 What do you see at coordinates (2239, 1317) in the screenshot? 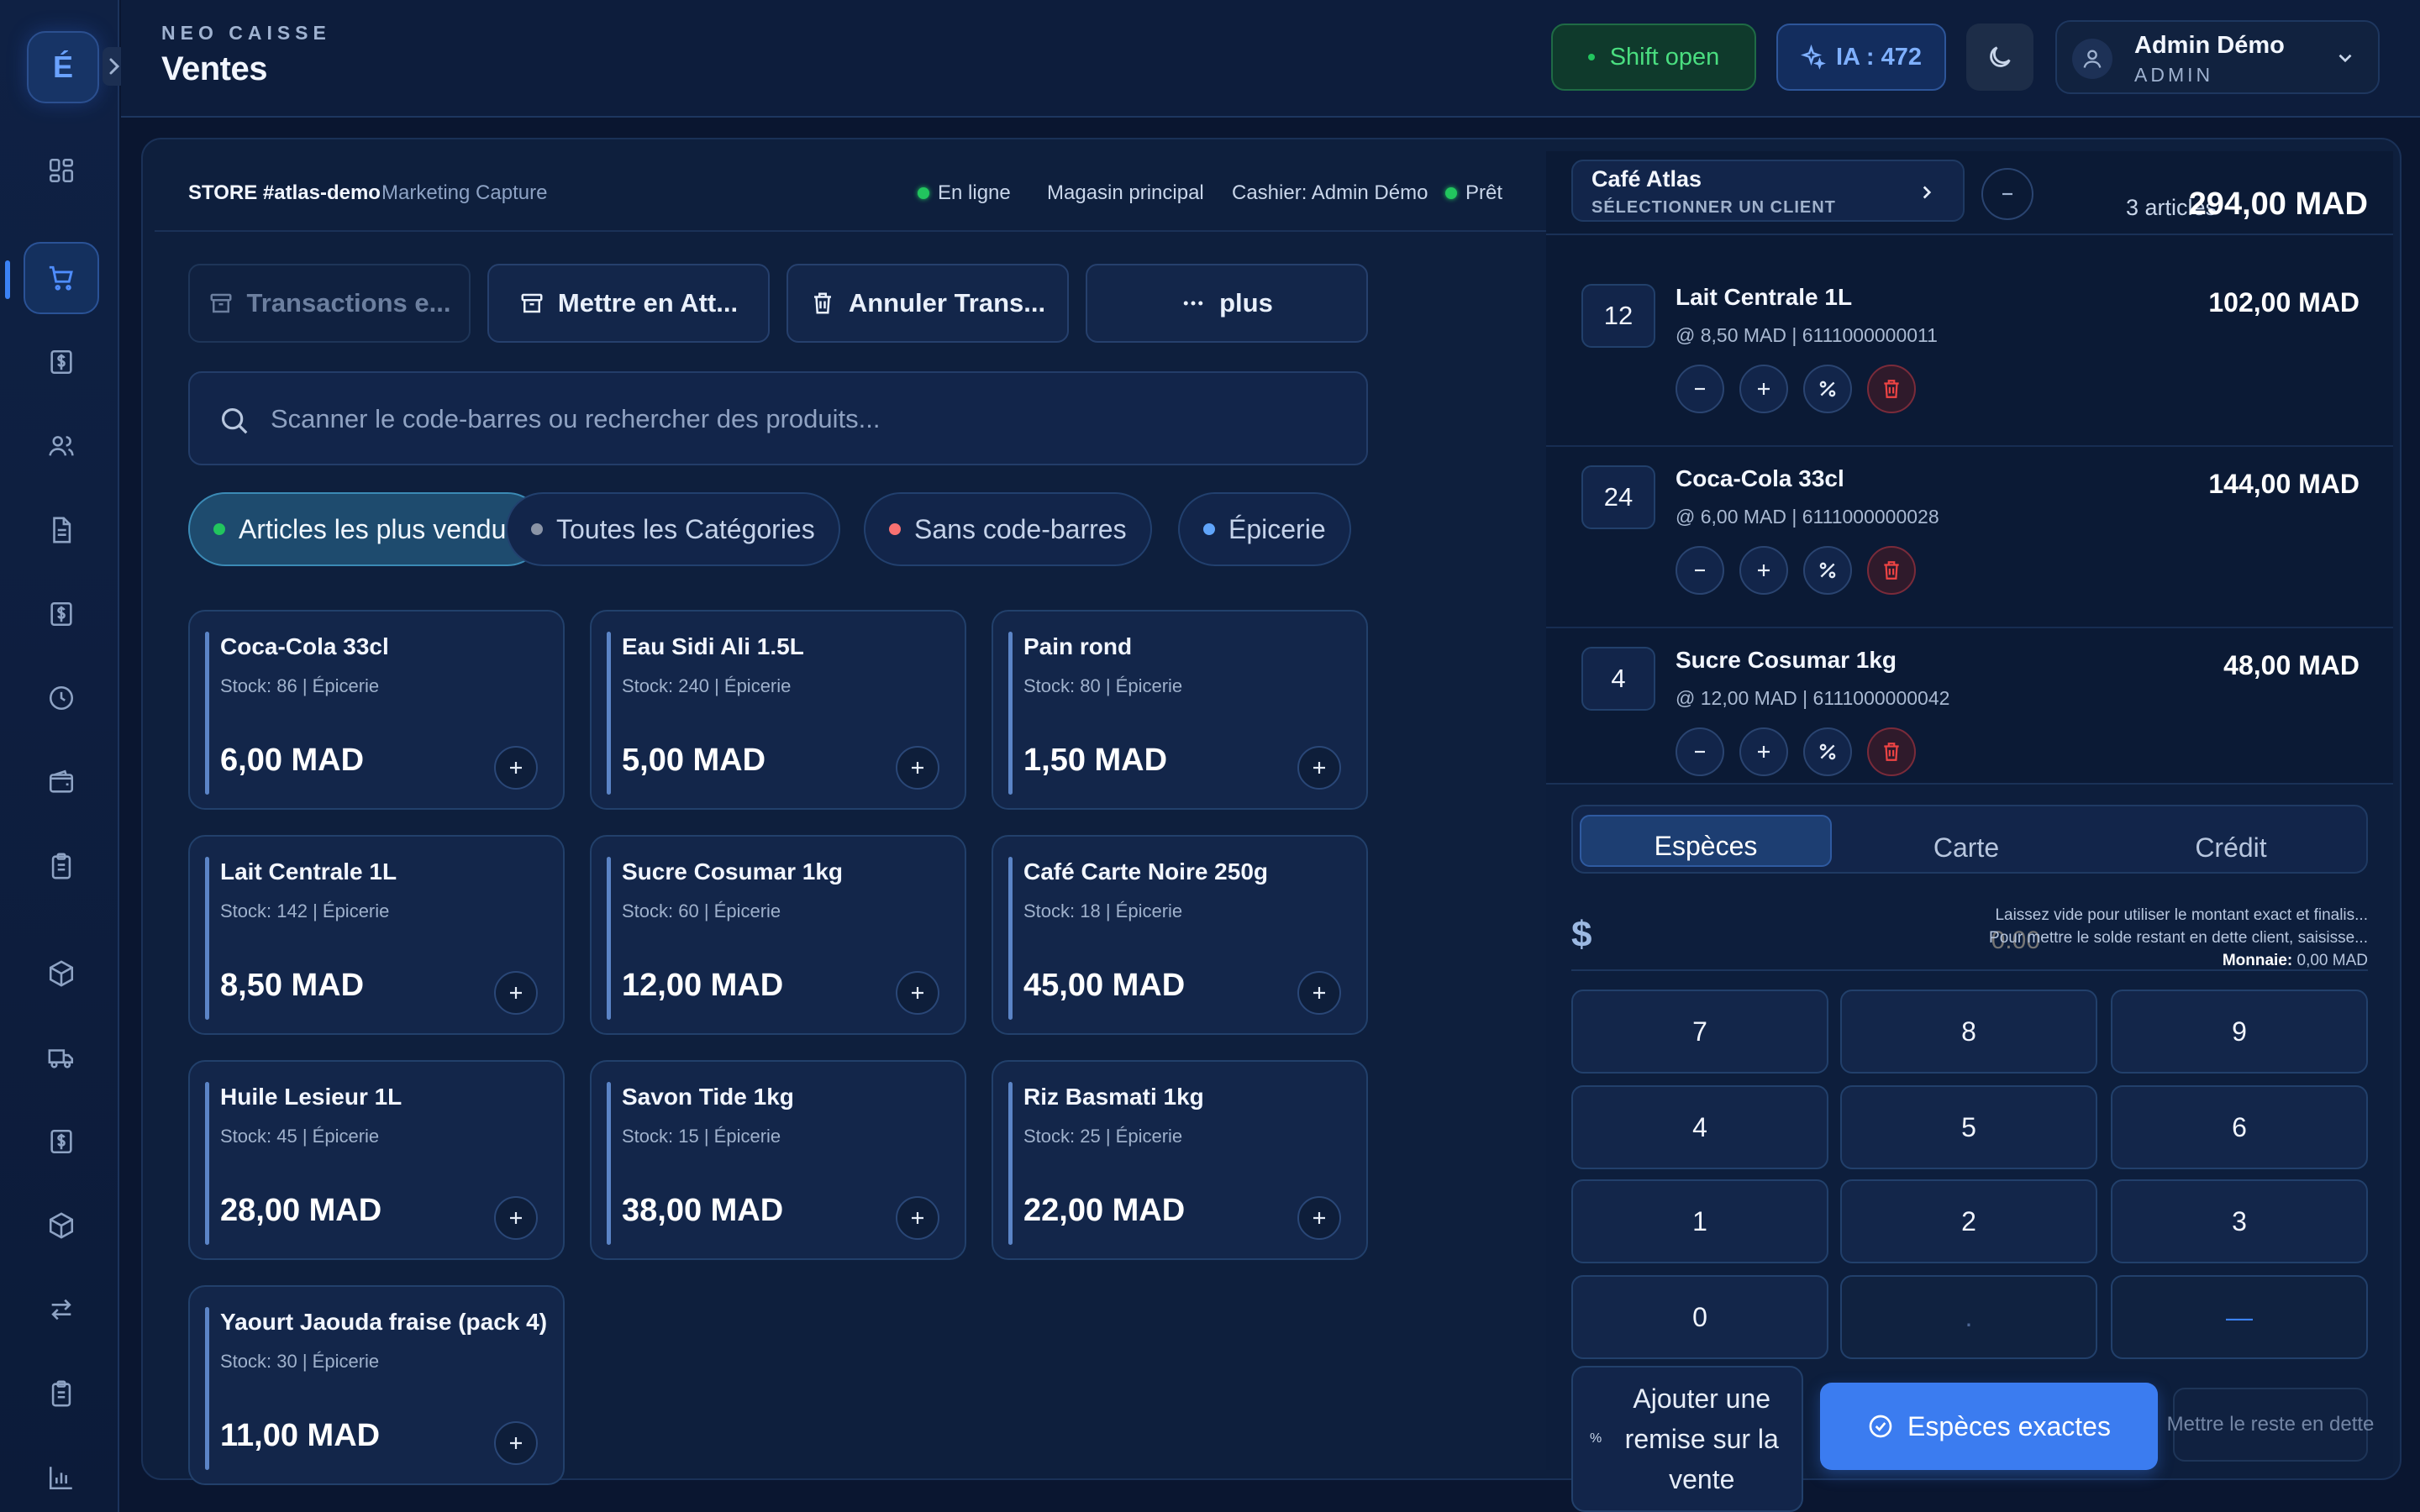
I see `key-negative: —` at bounding box center [2239, 1317].